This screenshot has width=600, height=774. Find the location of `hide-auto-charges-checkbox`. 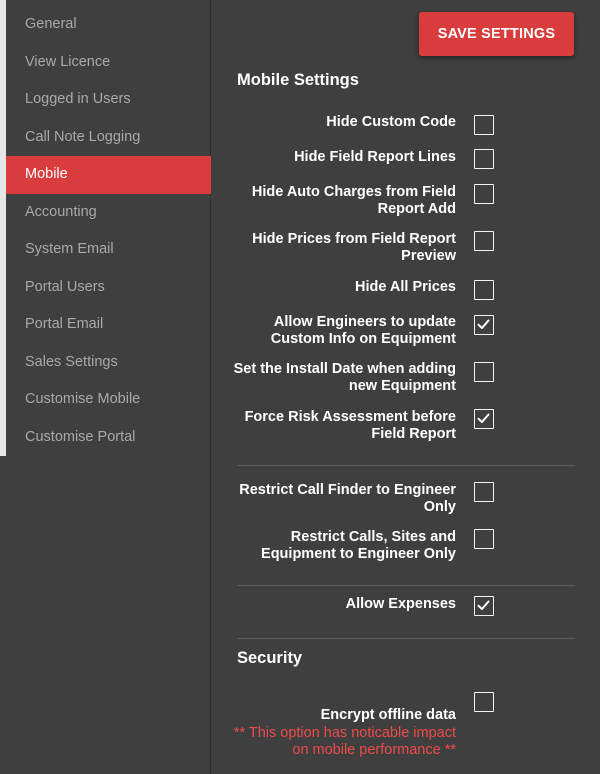

hide-auto-charges-checkbox is located at coordinates (484, 194).